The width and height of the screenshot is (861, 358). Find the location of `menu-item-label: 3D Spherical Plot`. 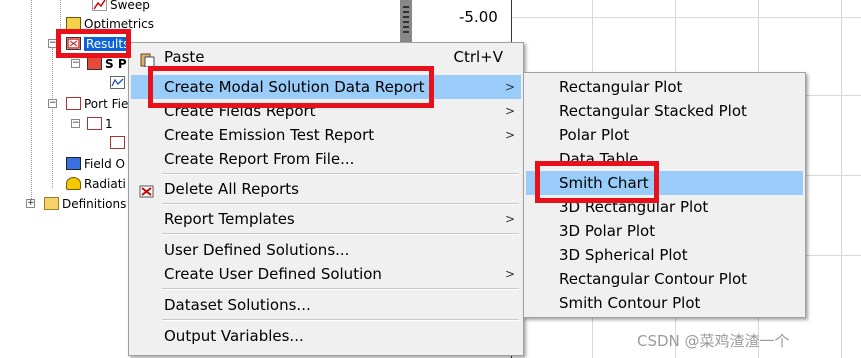

menu-item-label: 3D Spherical Plot is located at coordinates (623, 255).